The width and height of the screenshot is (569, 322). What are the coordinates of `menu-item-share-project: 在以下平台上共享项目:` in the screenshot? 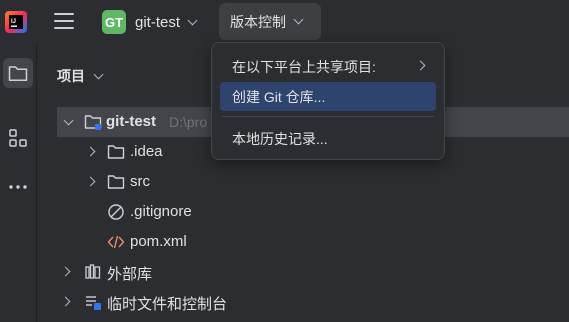 It's located at (328, 66).